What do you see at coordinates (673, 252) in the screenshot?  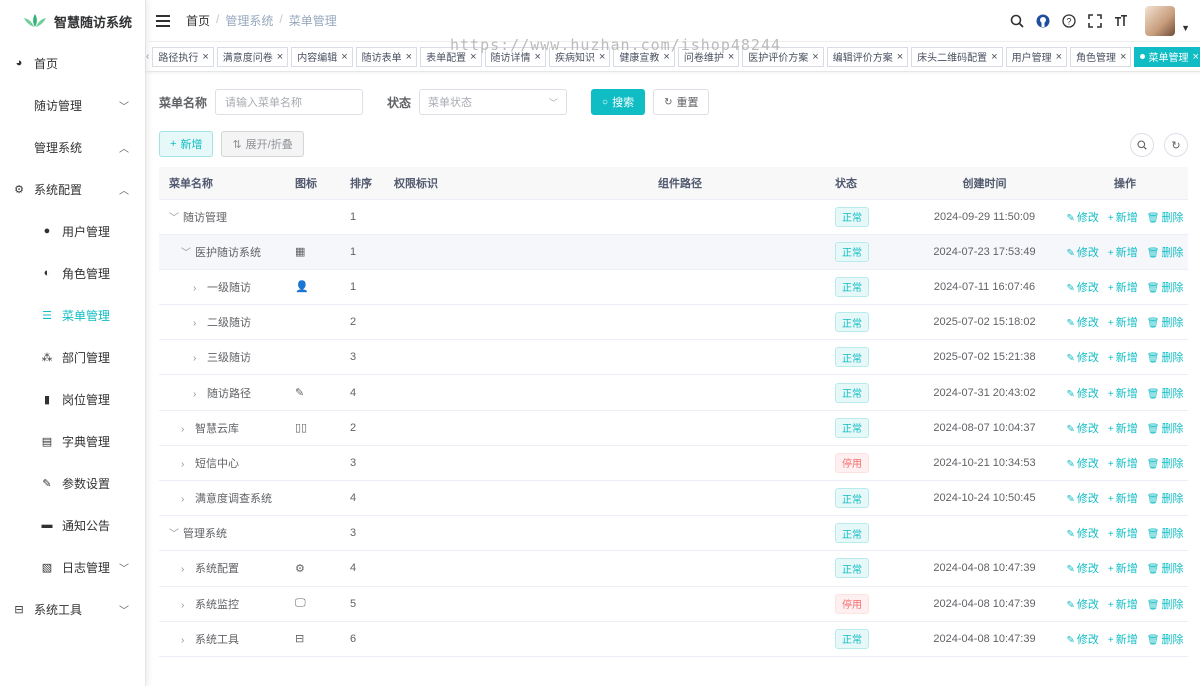 I see `table-row: ﹀ 医护随访系统 ▦ 1 正常 2024-07-23 17:53:49 ✎ 修改 + 新增 🗑 删除` at bounding box center [673, 252].